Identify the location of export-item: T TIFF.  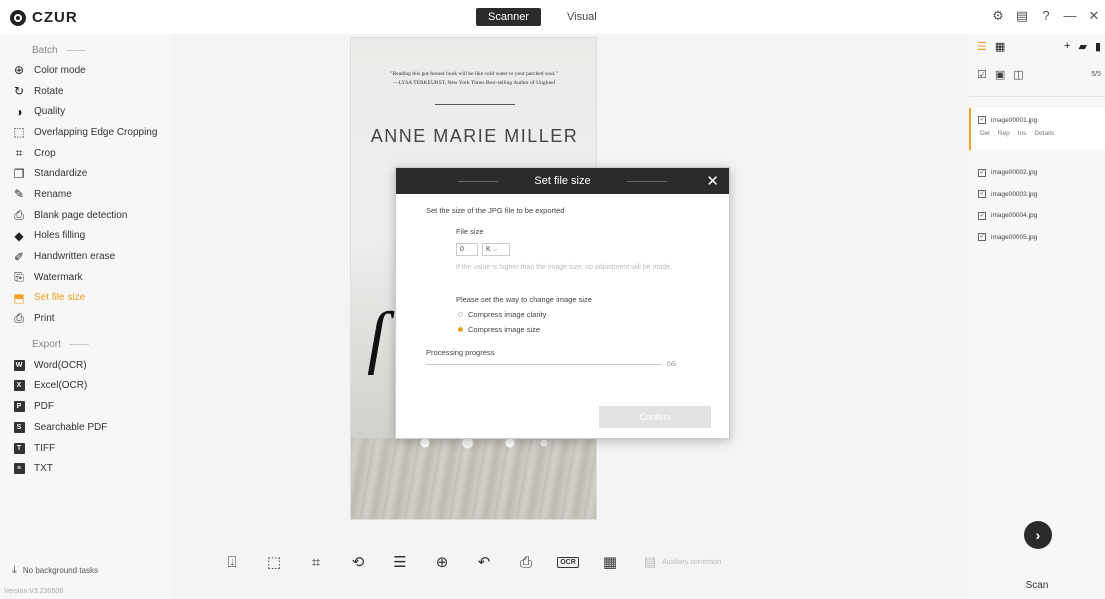
(86, 448).